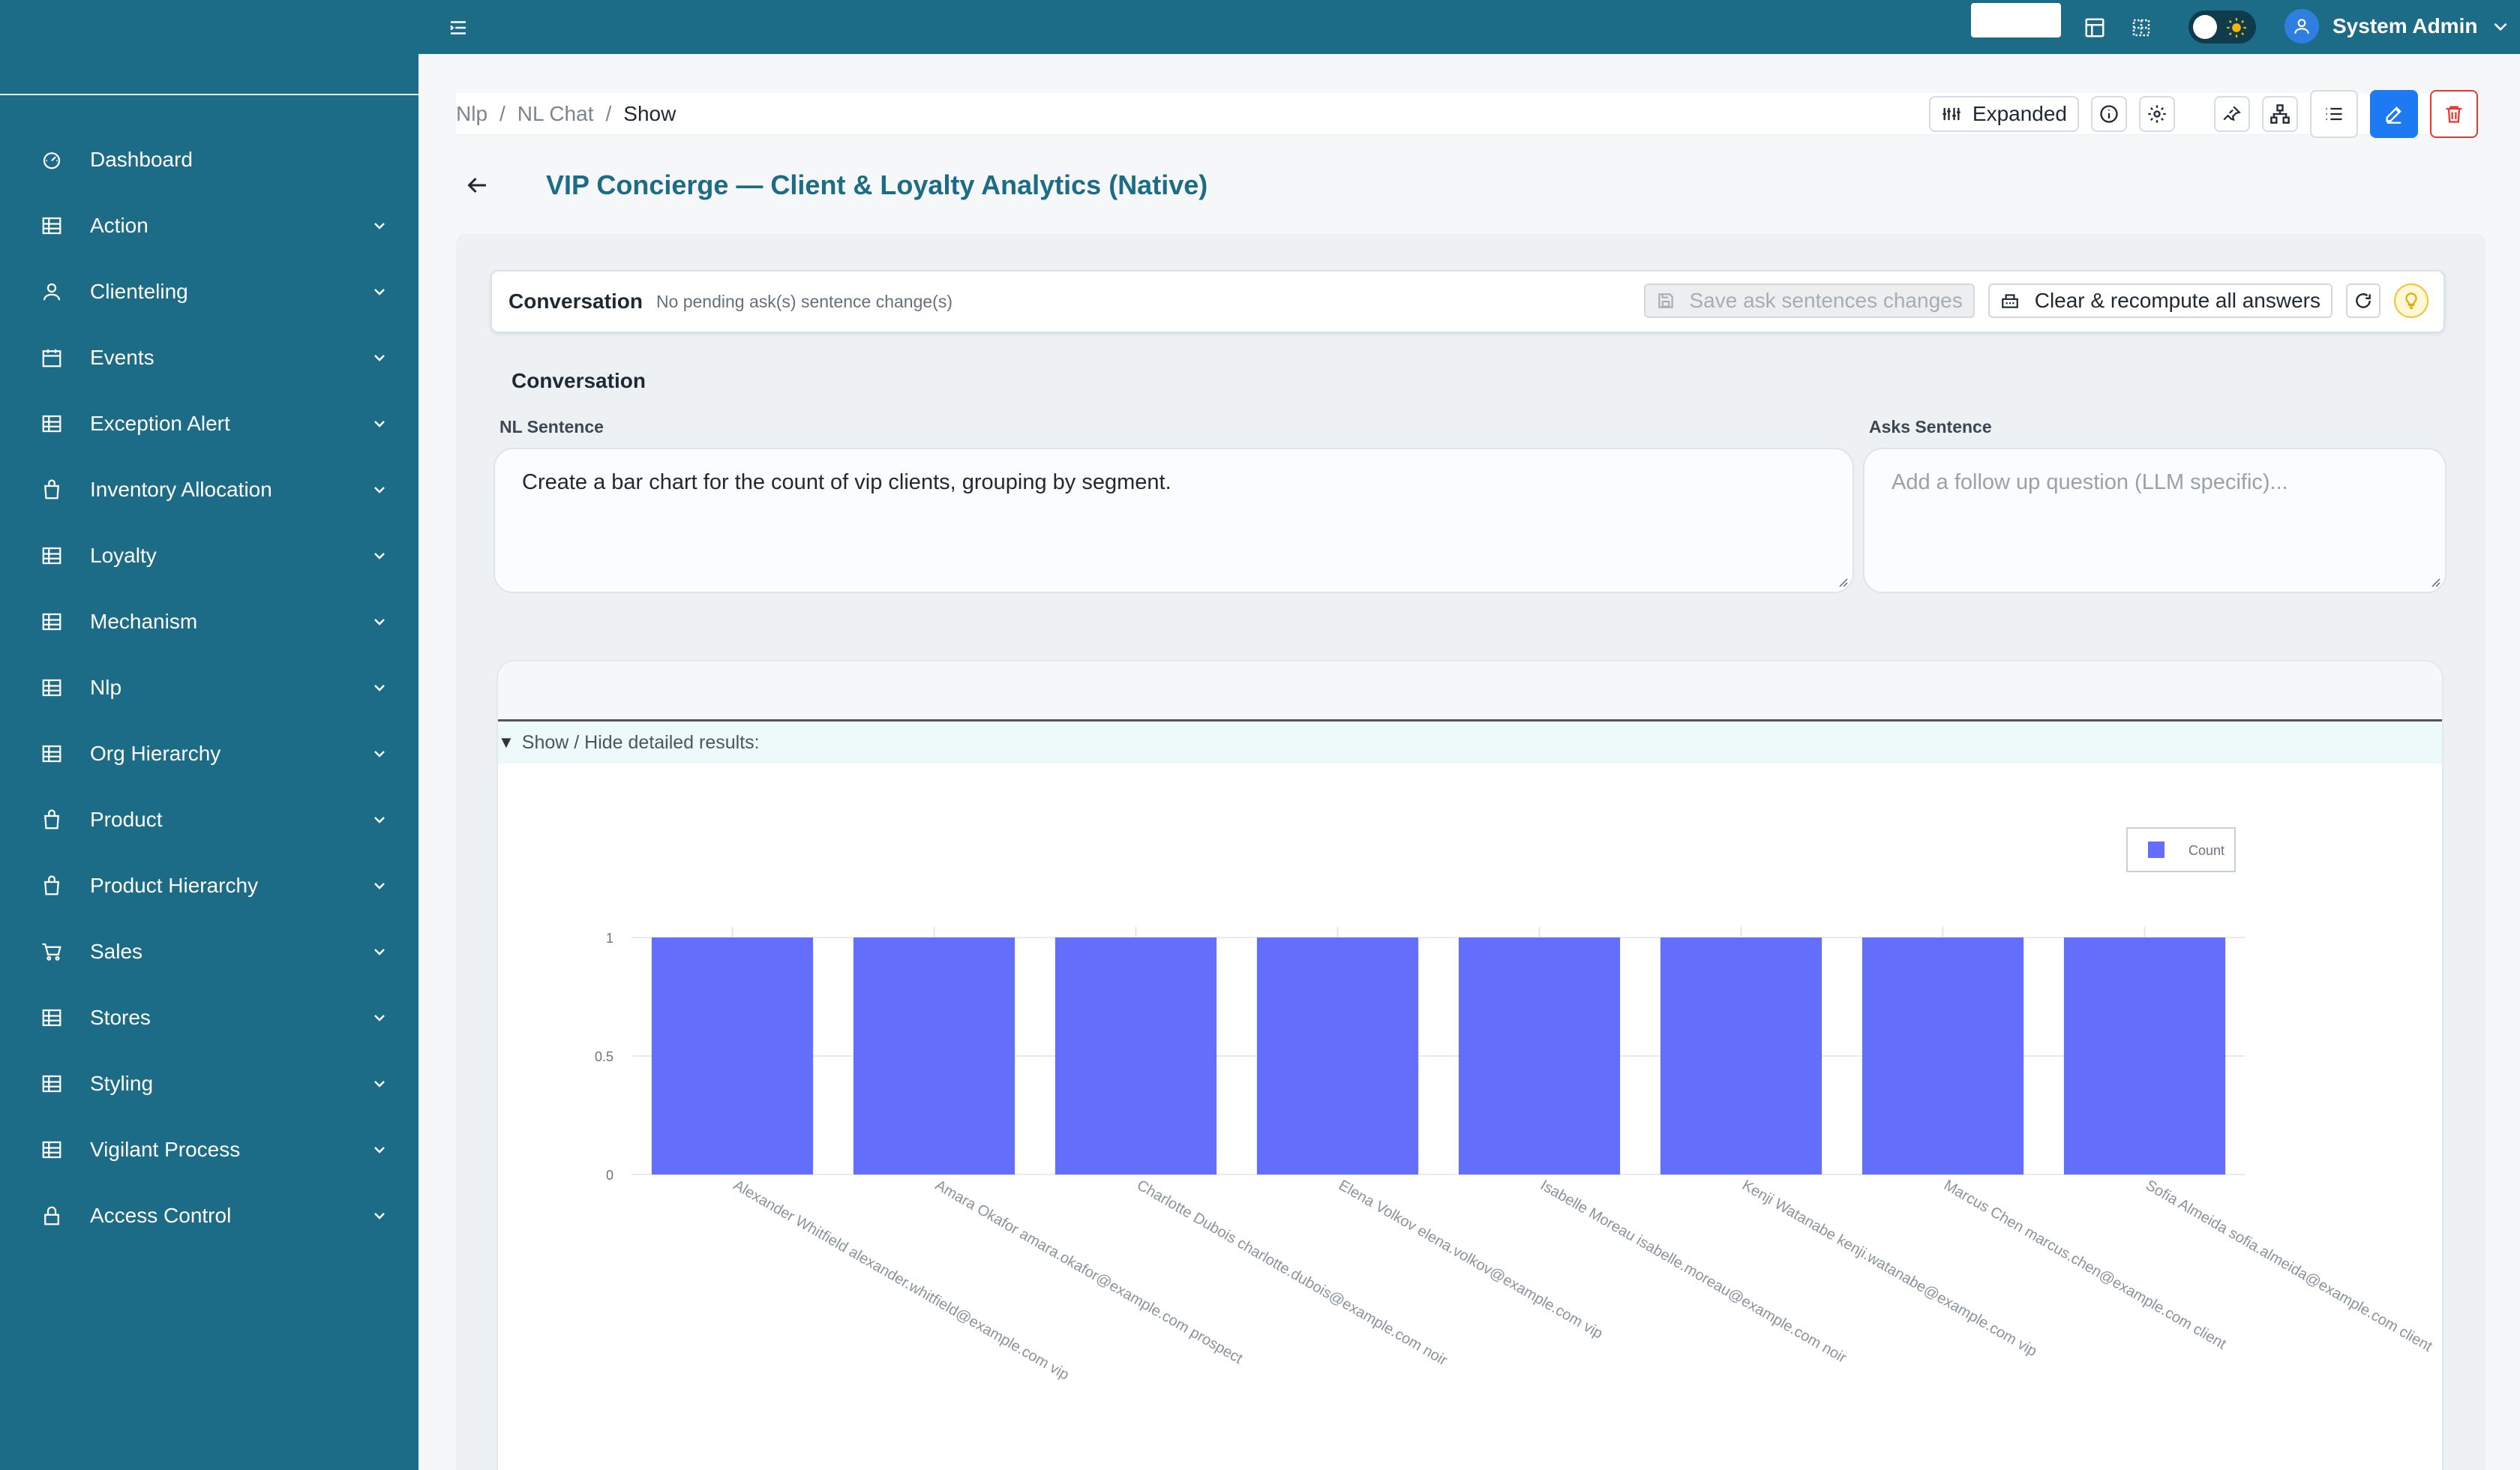  What do you see at coordinates (209, 424) in the screenshot?
I see `sidebar-item-exception-alert: Exception Alert` at bounding box center [209, 424].